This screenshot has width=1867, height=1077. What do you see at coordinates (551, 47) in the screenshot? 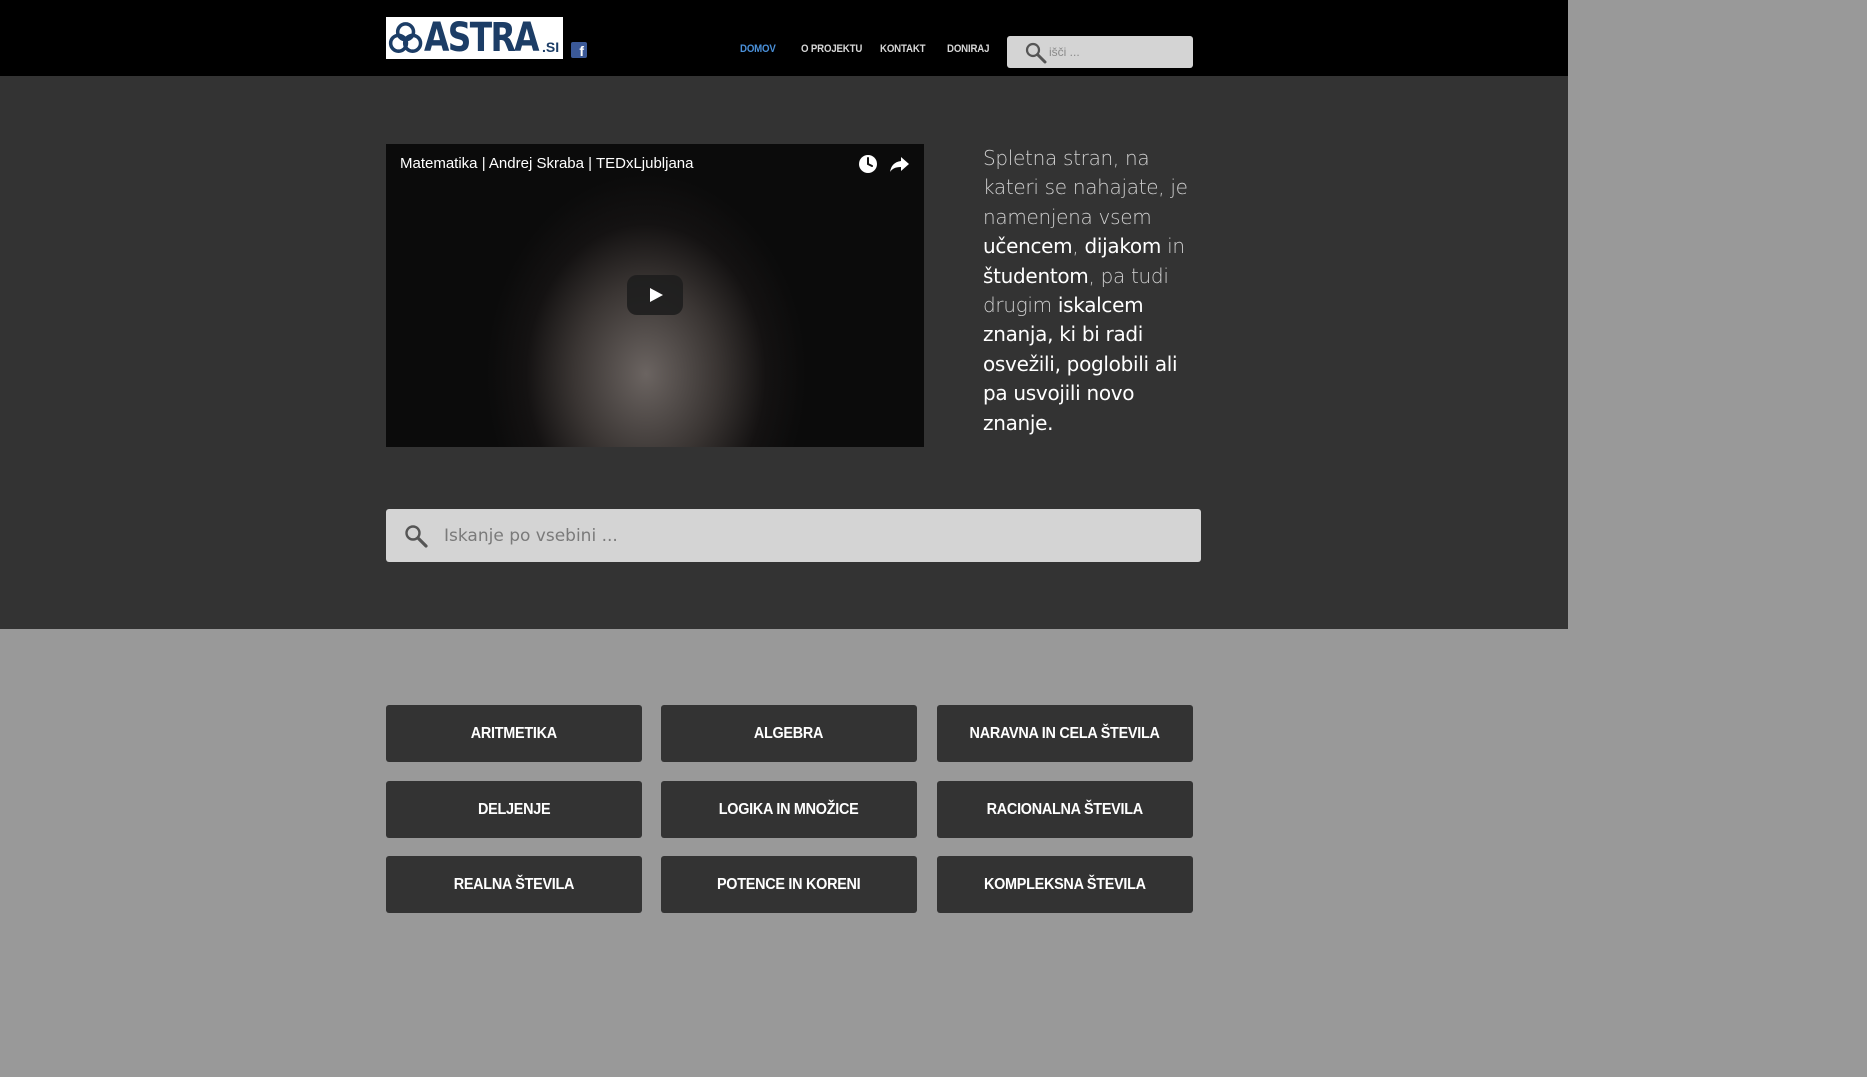
I see `logo-tld: .SI` at bounding box center [551, 47].